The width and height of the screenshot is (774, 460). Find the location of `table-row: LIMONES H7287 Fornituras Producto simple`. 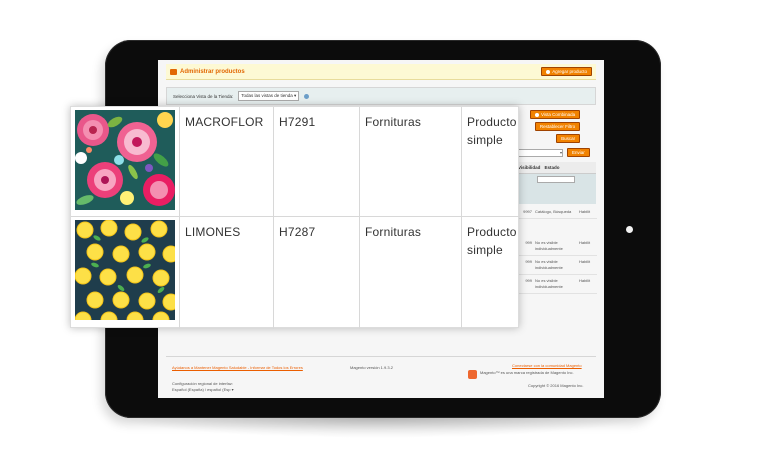

table-row: LIMONES H7287 Fornituras Producto simple is located at coordinates (295, 273).